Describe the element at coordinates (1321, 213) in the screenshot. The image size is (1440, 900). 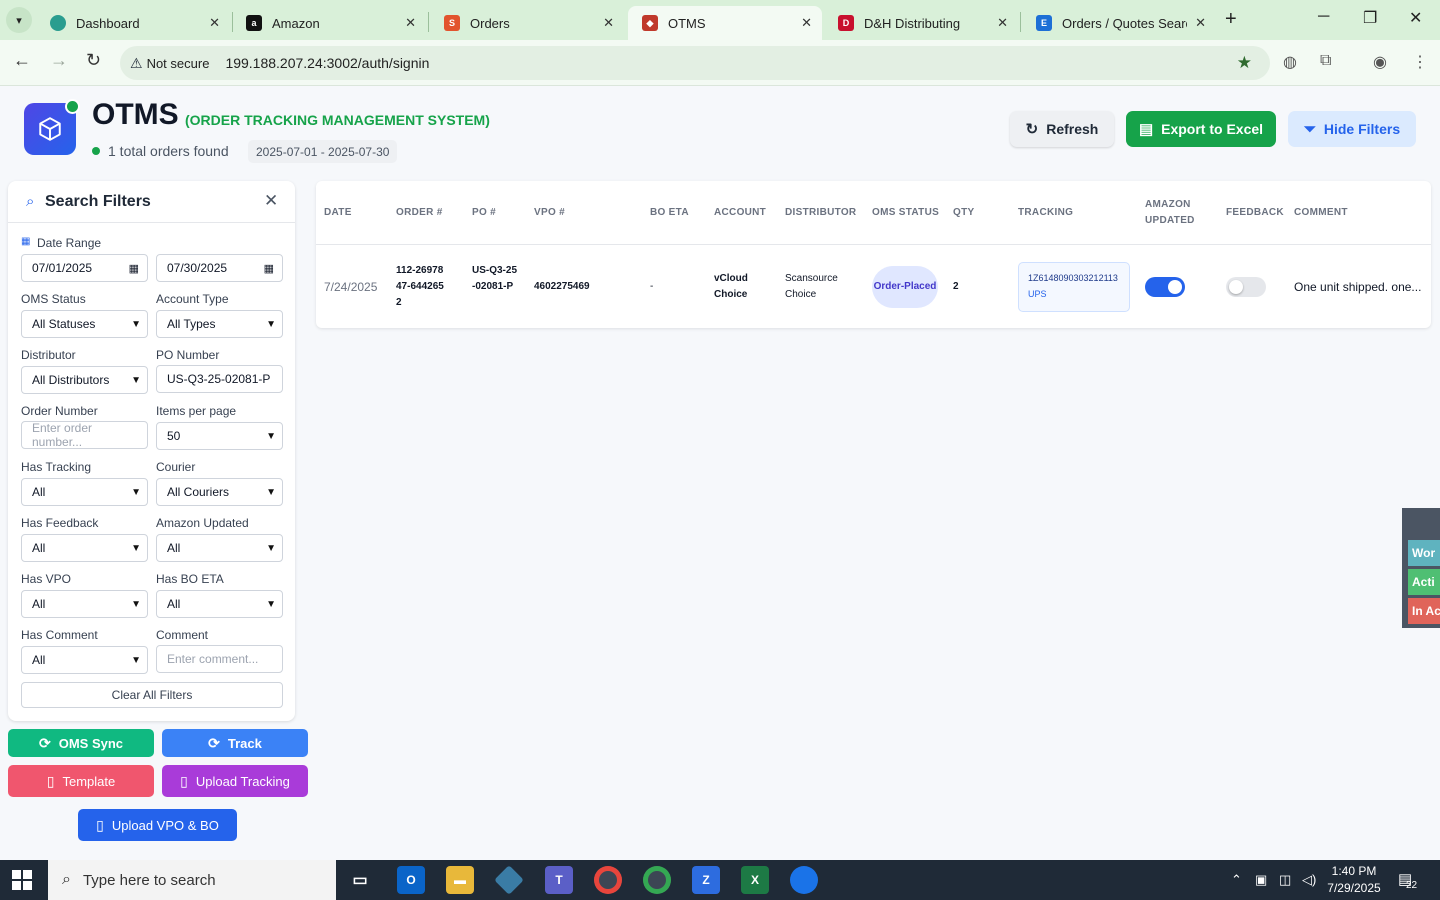
I see `column-header-comment: COMMENT` at that location.